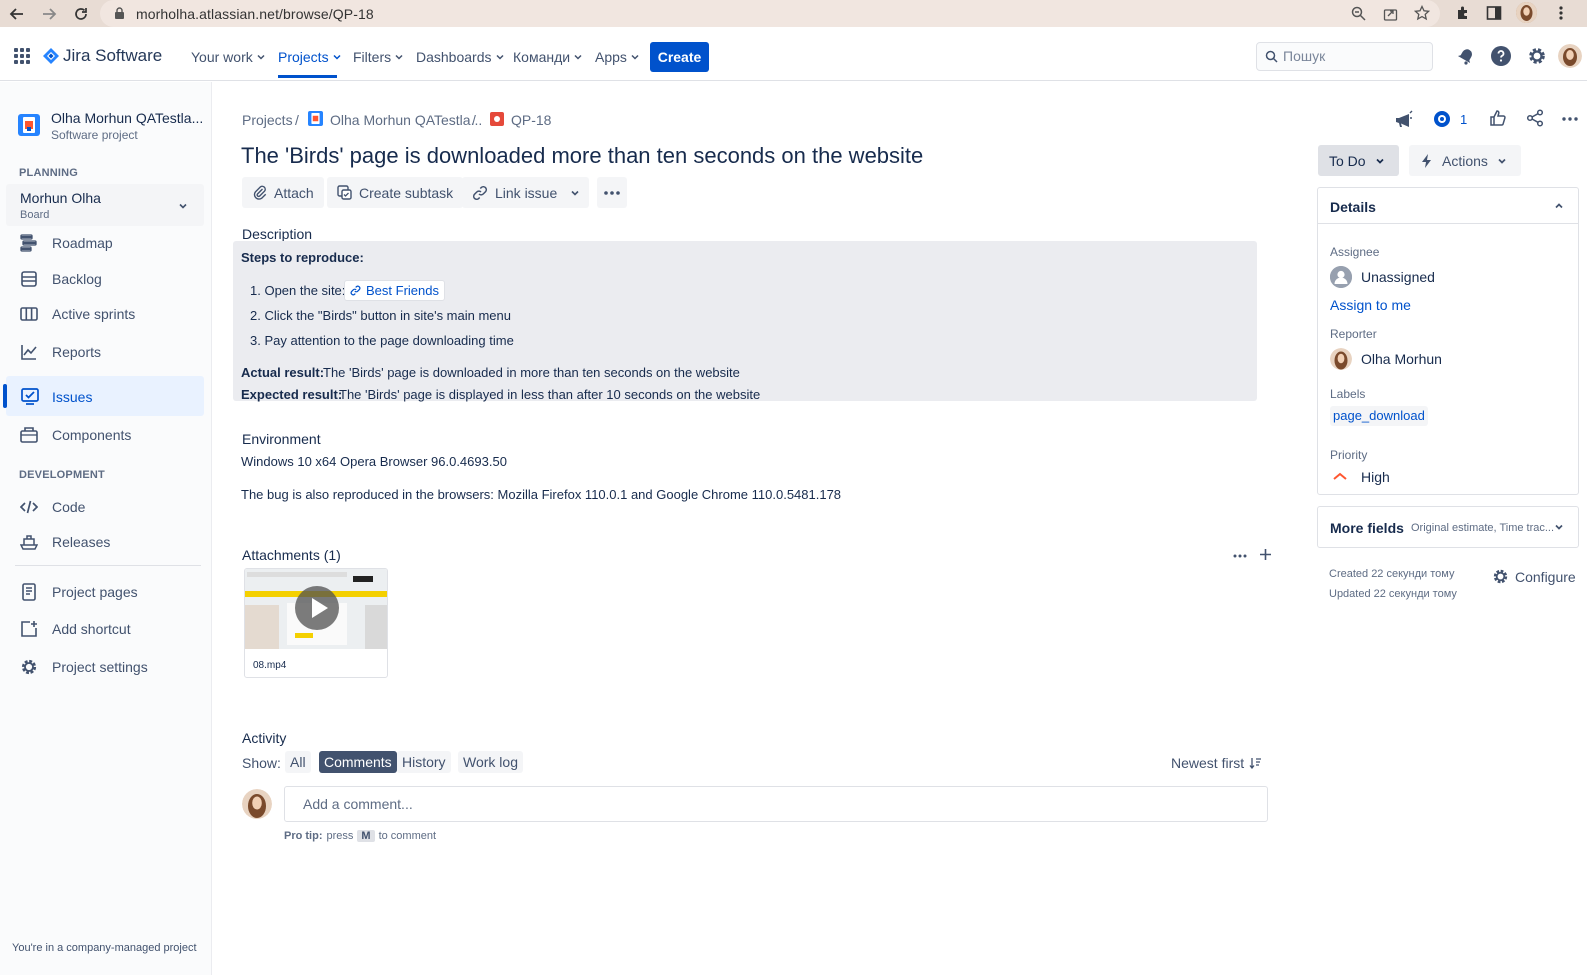 Image resolution: width=1587 pixels, height=975 pixels. Describe the element at coordinates (22, 56) in the screenshot. I see `app-switcher-icon` at that location.